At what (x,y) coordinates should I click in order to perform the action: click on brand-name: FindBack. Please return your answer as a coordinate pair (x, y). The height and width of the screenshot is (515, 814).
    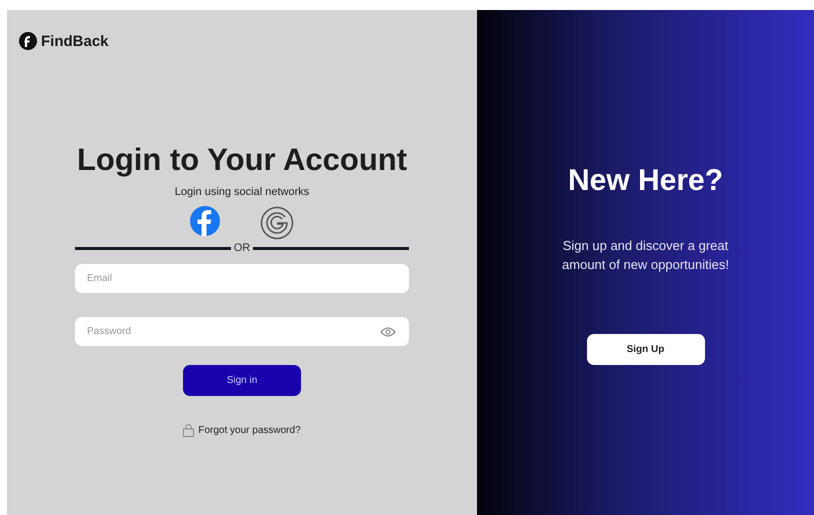
    Looking at the image, I should click on (75, 41).